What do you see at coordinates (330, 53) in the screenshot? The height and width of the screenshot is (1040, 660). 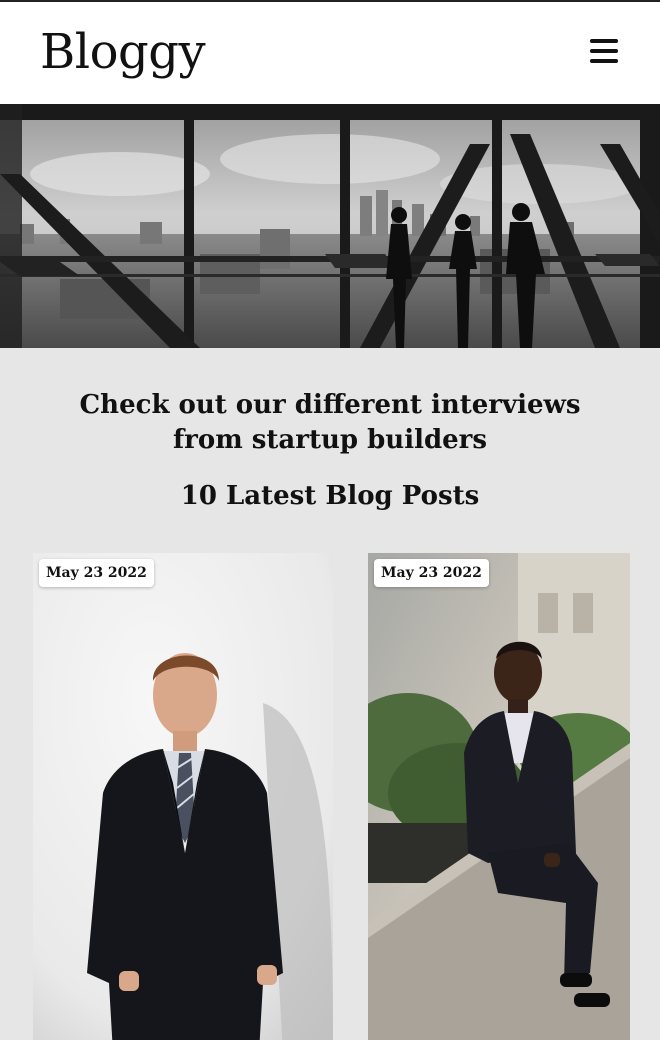 I see `site-header: Bloggy` at bounding box center [330, 53].